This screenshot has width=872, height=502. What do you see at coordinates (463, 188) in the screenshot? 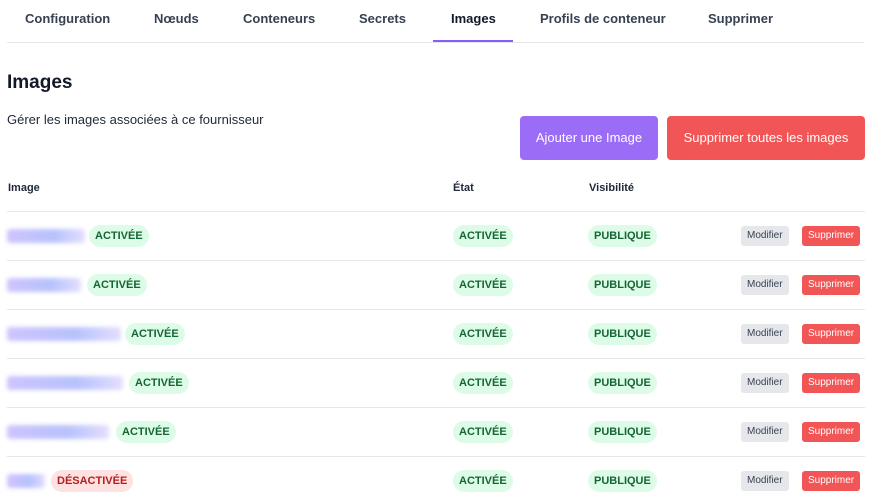
I see `column-header-state: État` at bounding box center [463, 188].